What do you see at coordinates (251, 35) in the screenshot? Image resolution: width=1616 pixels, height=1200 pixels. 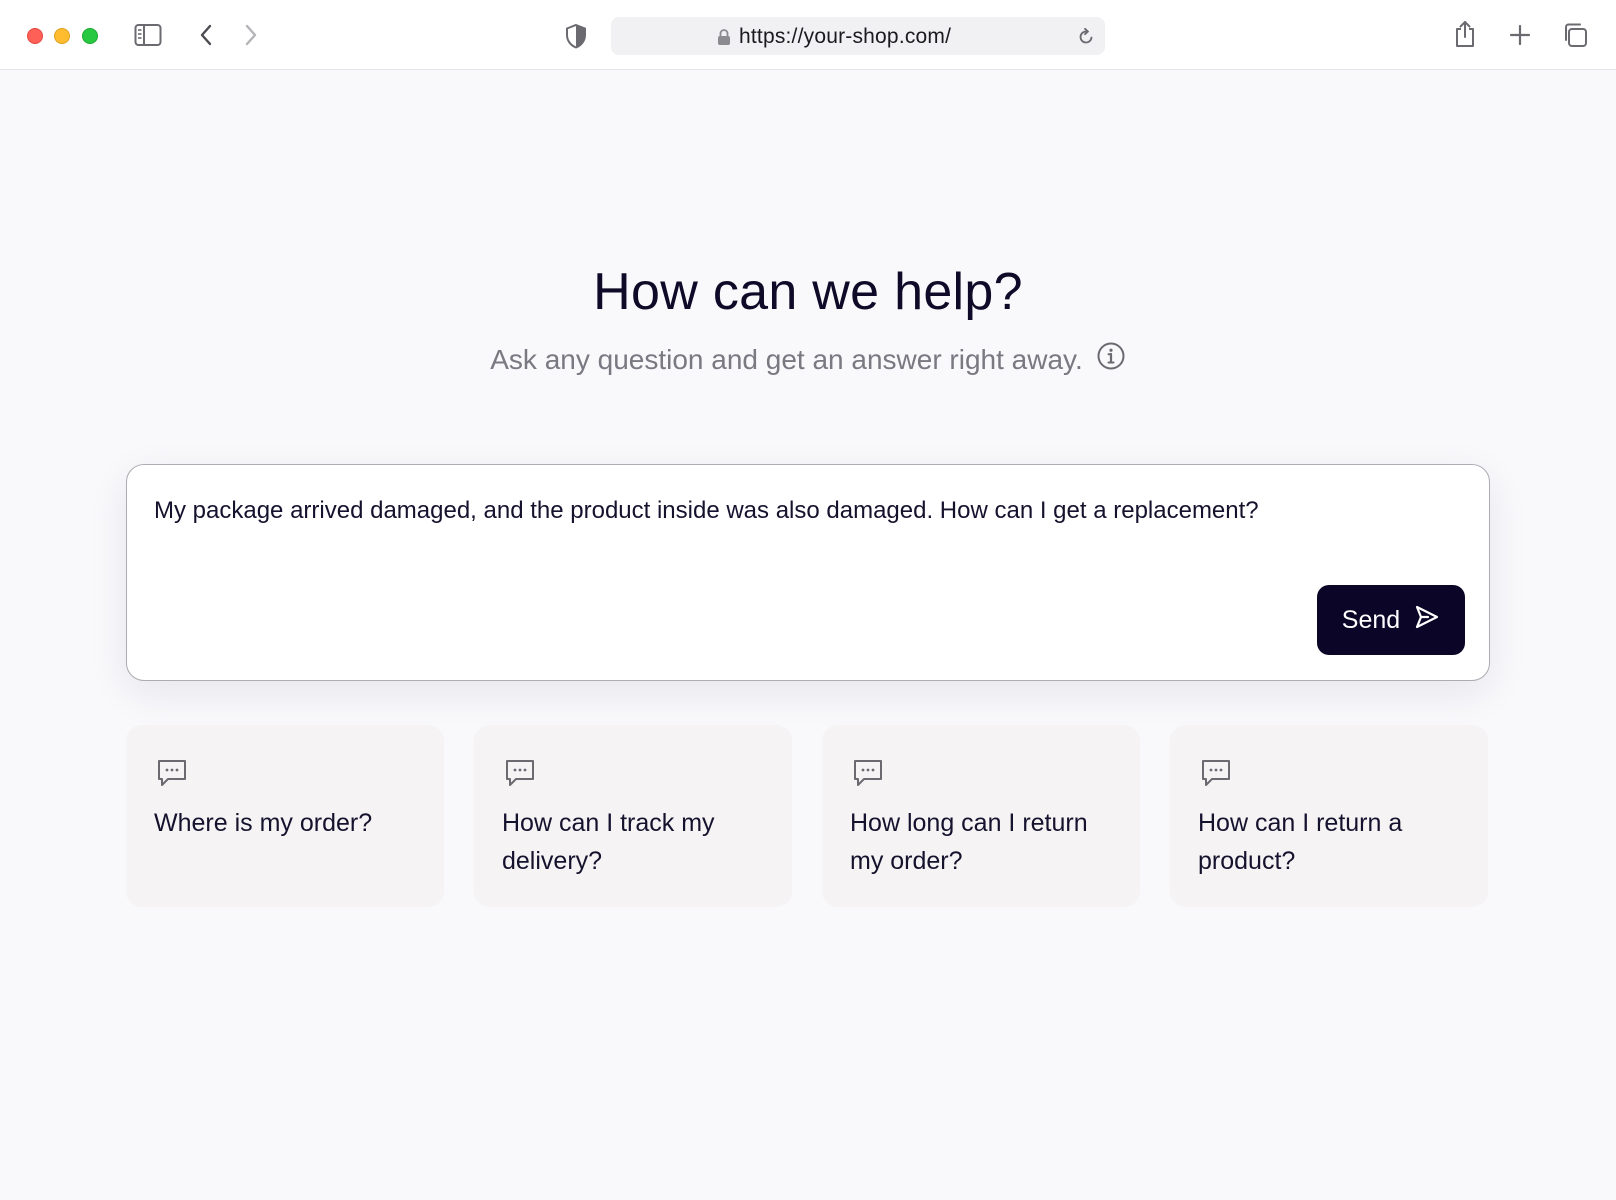 I see `forward-icon` at bounding box center [251, 35].